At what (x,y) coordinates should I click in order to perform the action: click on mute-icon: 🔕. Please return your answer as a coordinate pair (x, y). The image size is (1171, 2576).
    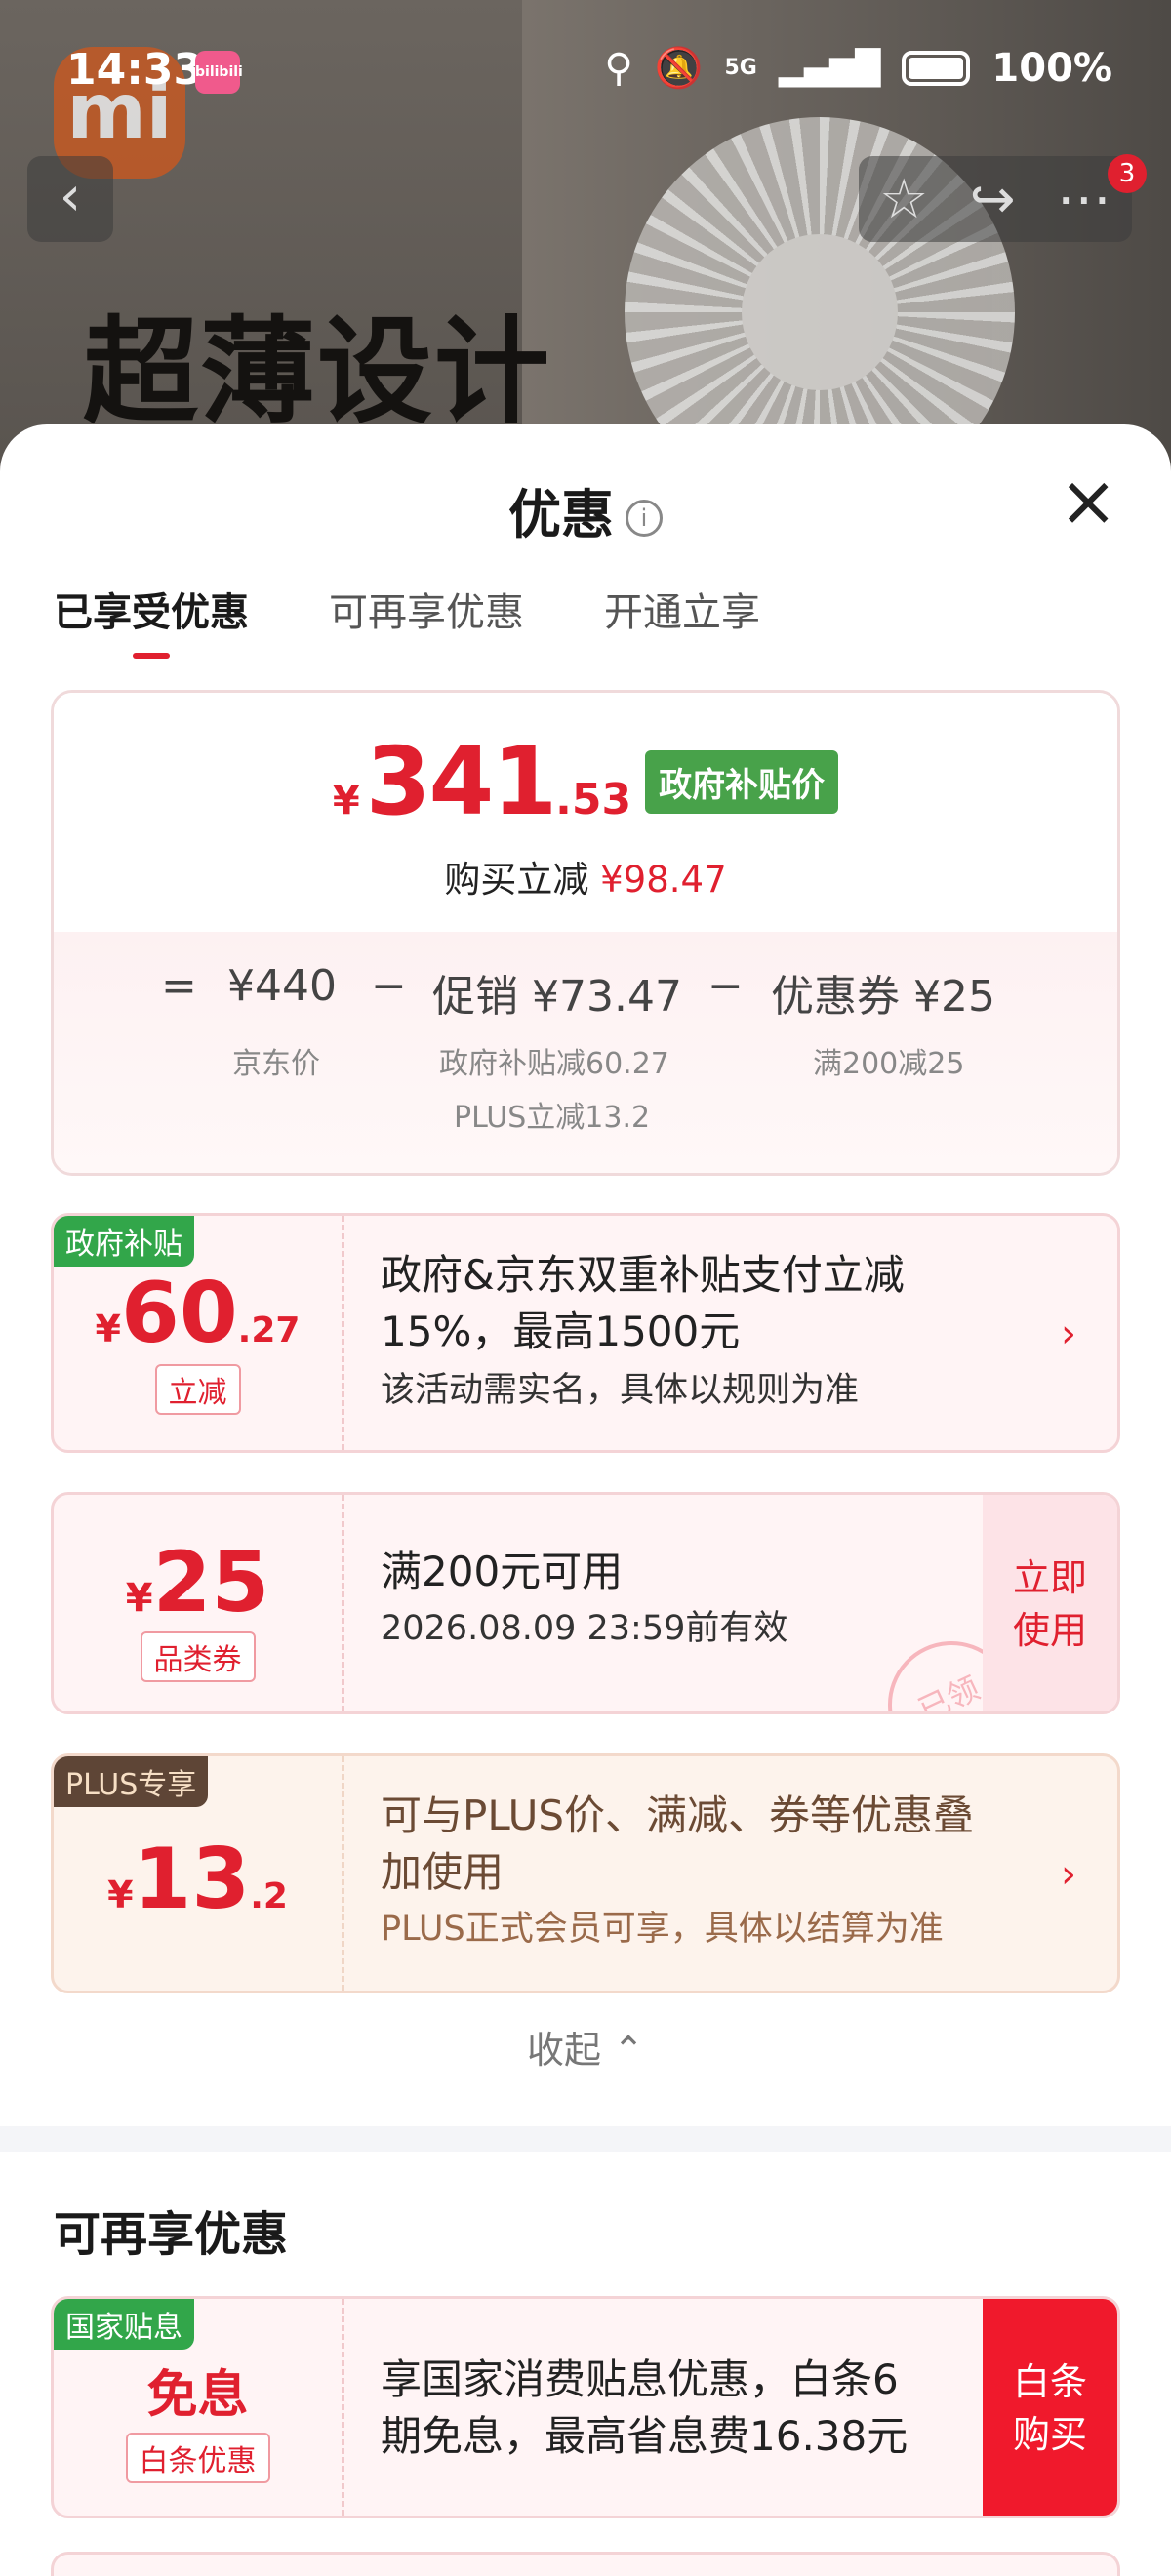
    Looking at the image, I should click on (679, 68).